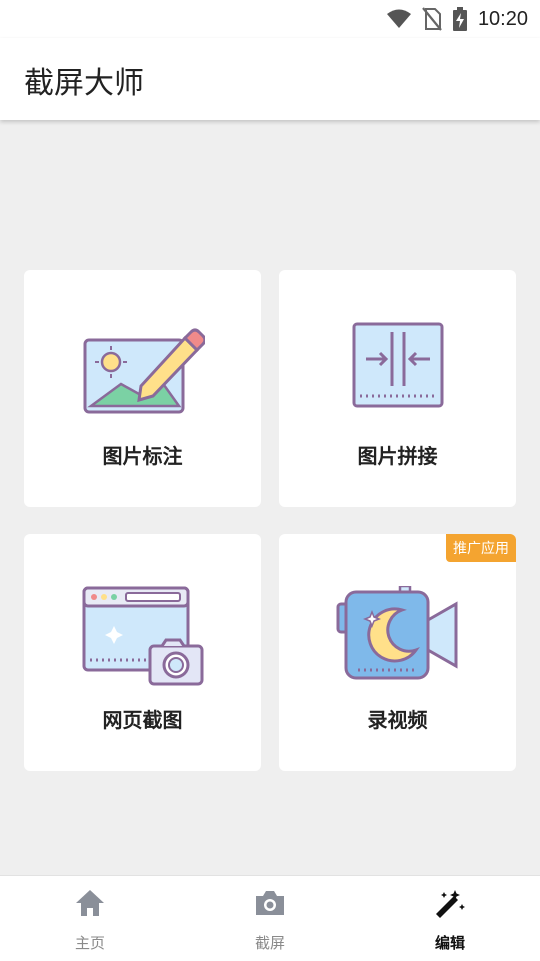 The height and width of the screenshot is (961, 540). What do you see at coordinates (432, 19) in the screenshot?
I see `no-sim-icon` at bounding box center [432, 19].